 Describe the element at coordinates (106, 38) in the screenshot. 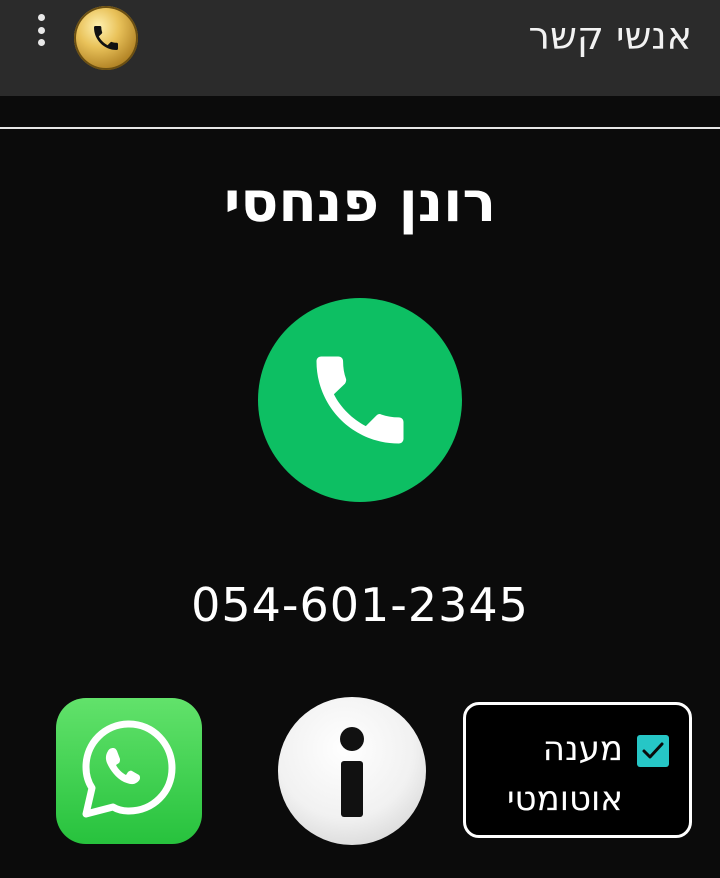

I see `gold-phone-logo-icon` at that location.